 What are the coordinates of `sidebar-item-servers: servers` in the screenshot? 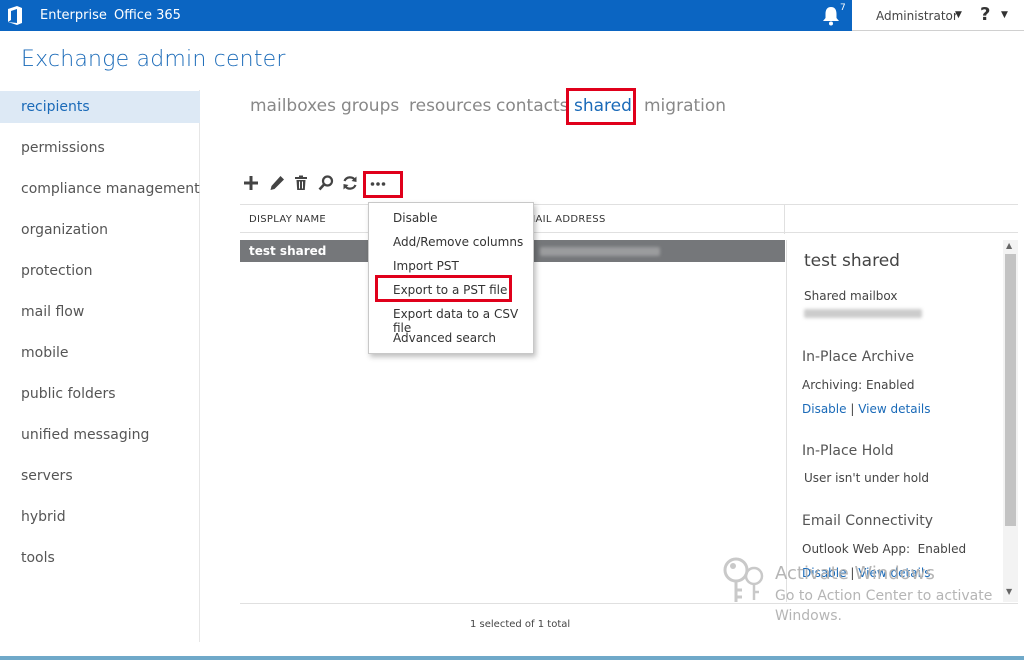 It's located at (100, 476).